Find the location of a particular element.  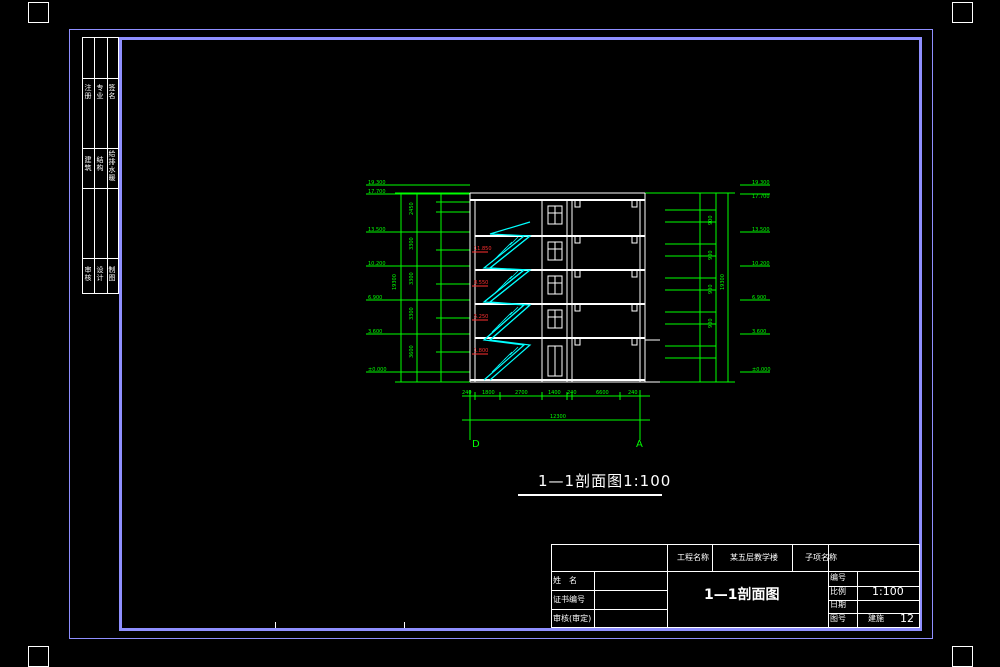

svg-text: 2700 is located at coordinates (521, 393).